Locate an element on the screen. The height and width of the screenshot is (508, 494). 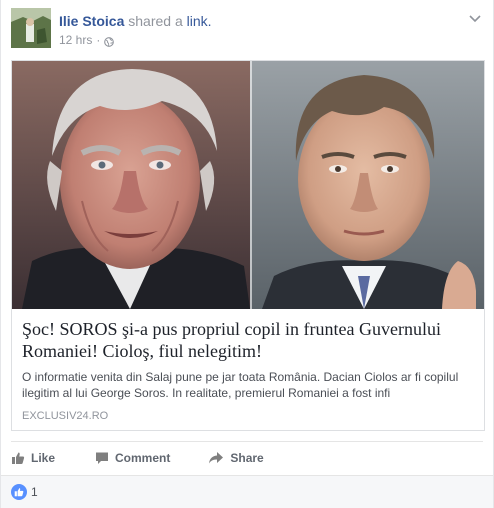
comment-button: Comment is located at coordinates (132, 458).